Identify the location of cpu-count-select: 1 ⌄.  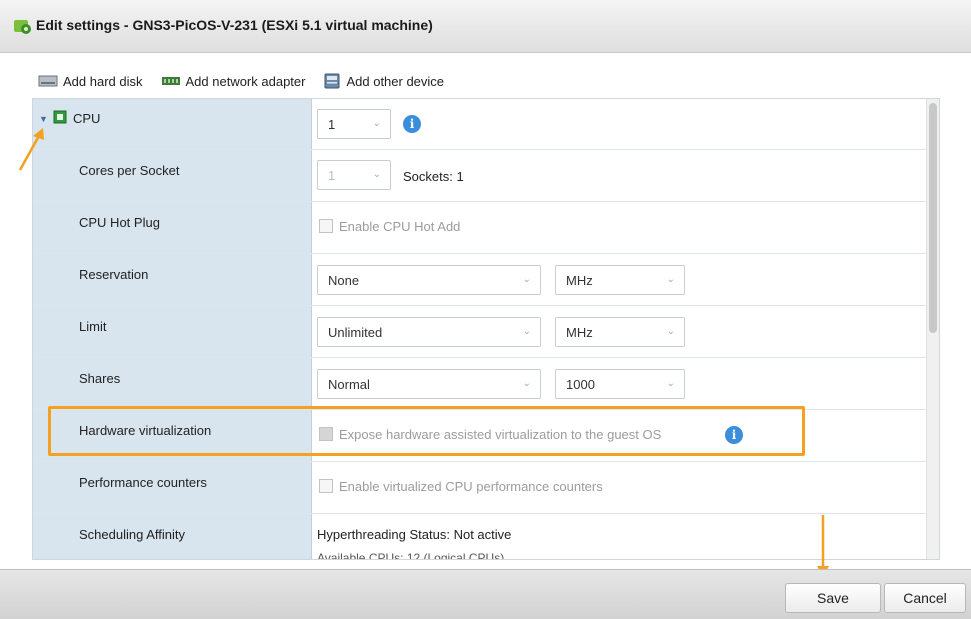
(354, 124).